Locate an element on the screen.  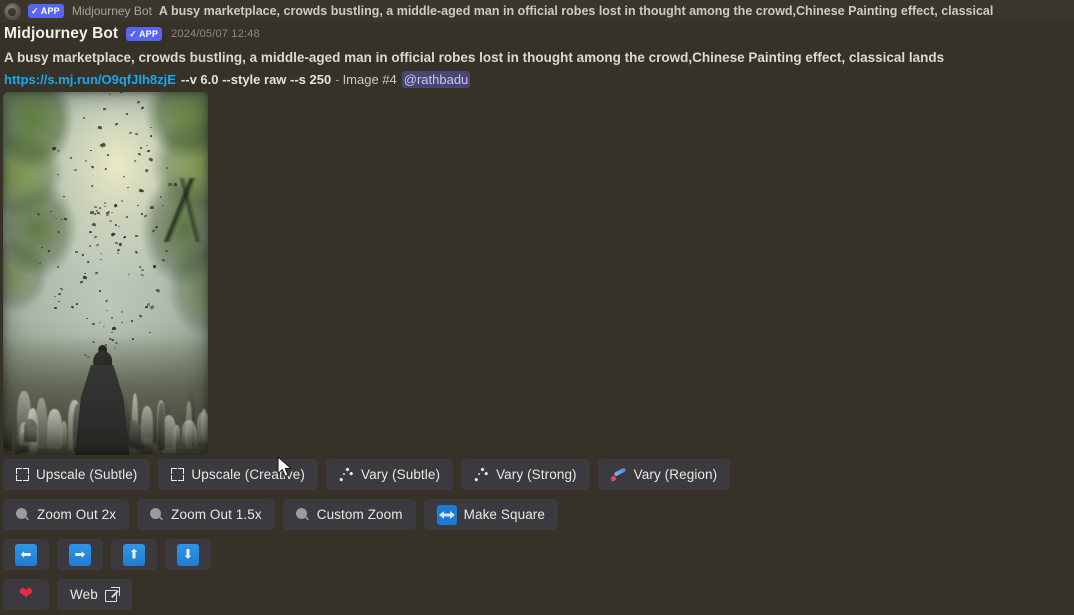
button-label: Vary (Region) is located at coordinates (675, 474).